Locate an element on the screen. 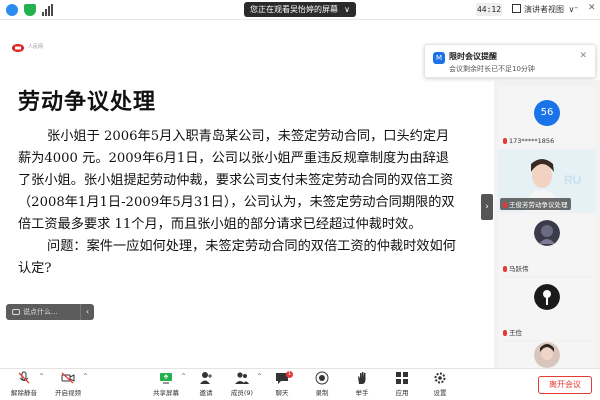  start-video-button: 开启视频 ^ is located at coordinates (68, 385).